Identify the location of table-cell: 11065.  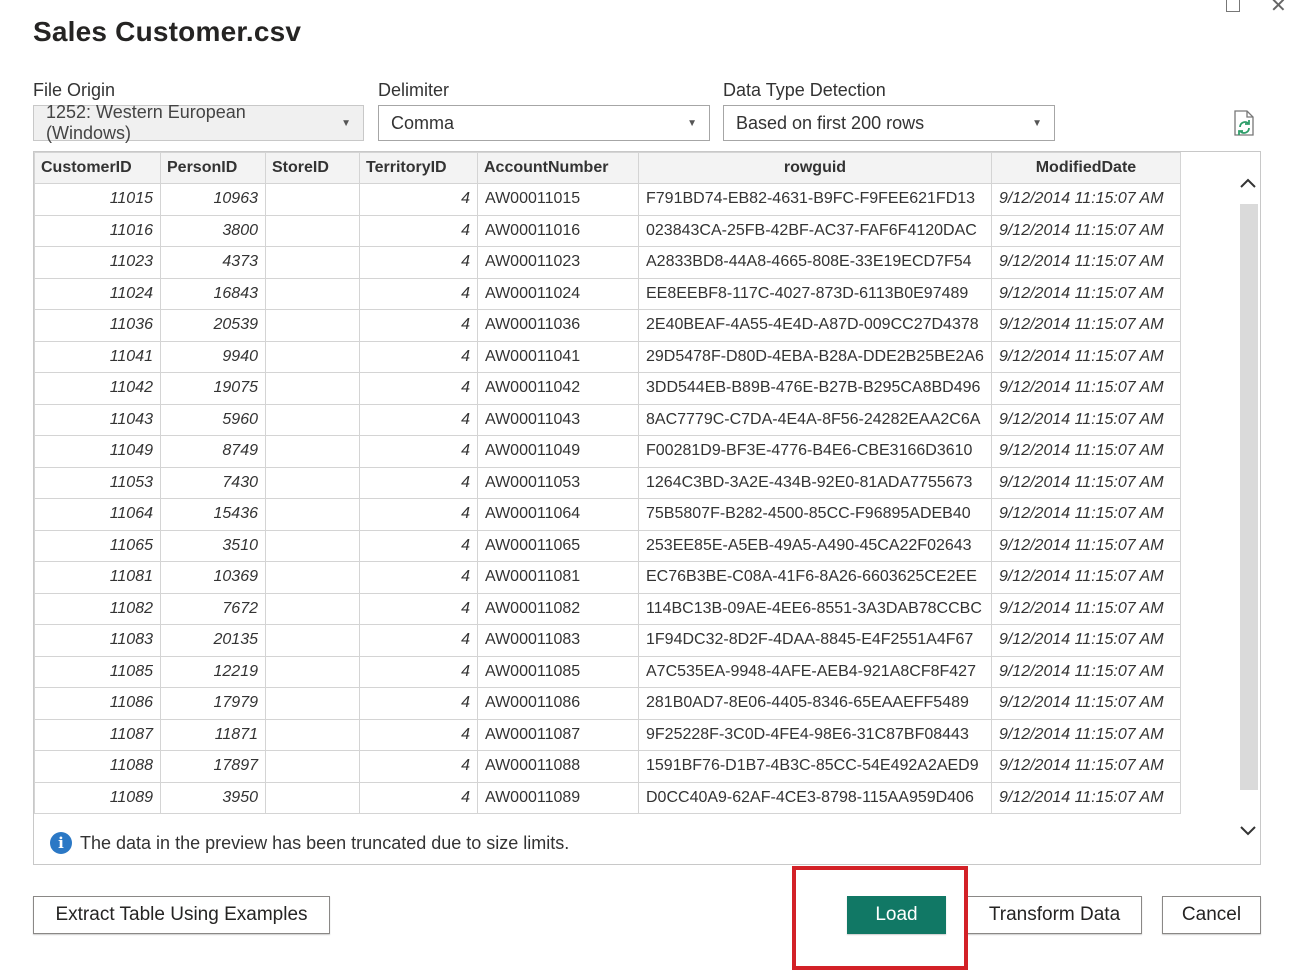
(97, 545).